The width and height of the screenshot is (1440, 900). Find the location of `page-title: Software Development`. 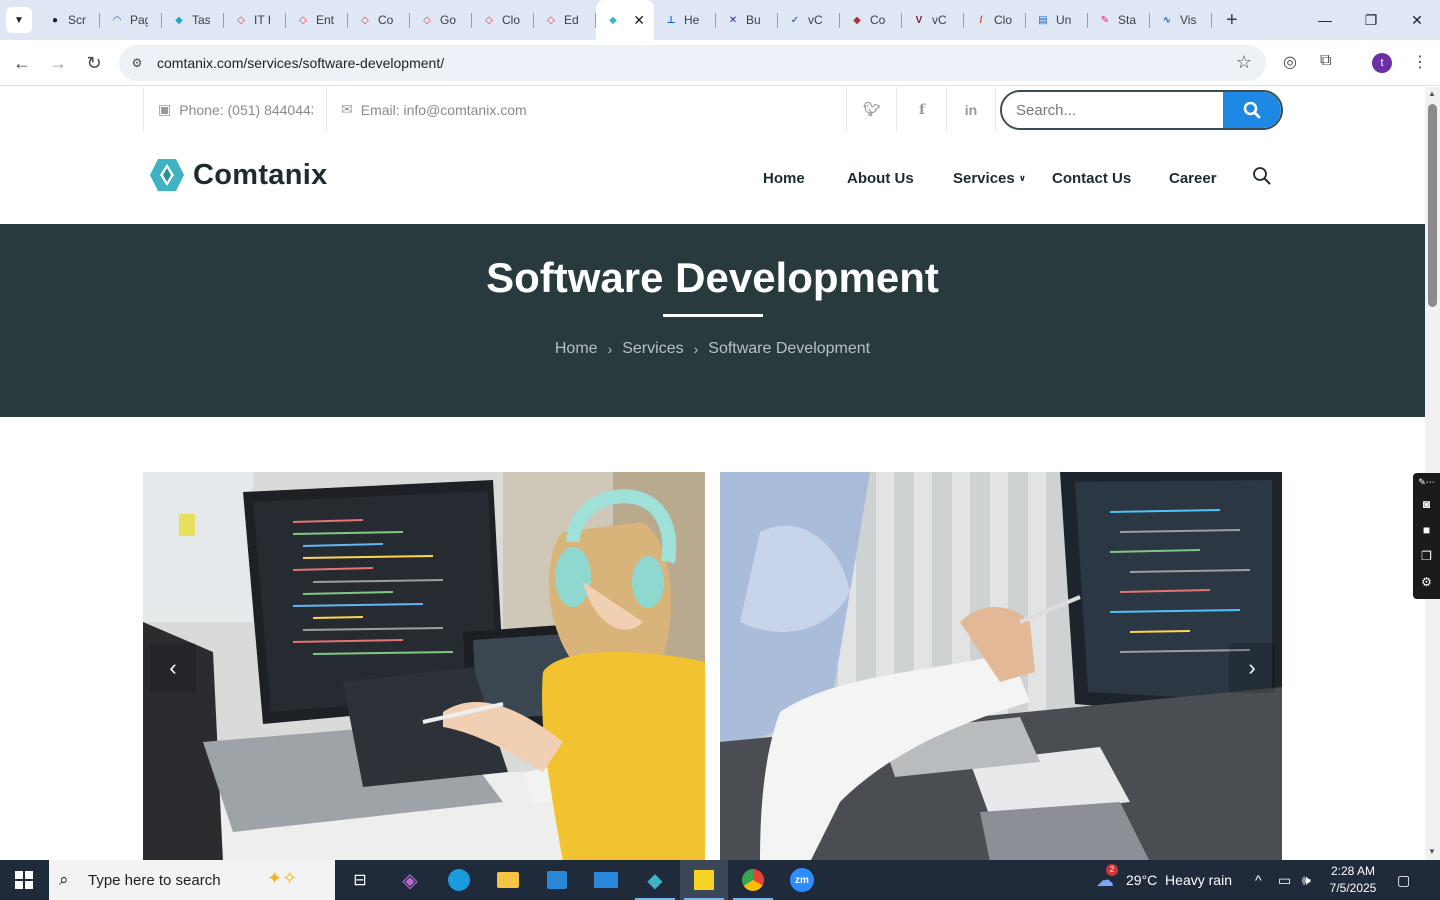

page-title: Software Development is located at coordinates (712, 277).